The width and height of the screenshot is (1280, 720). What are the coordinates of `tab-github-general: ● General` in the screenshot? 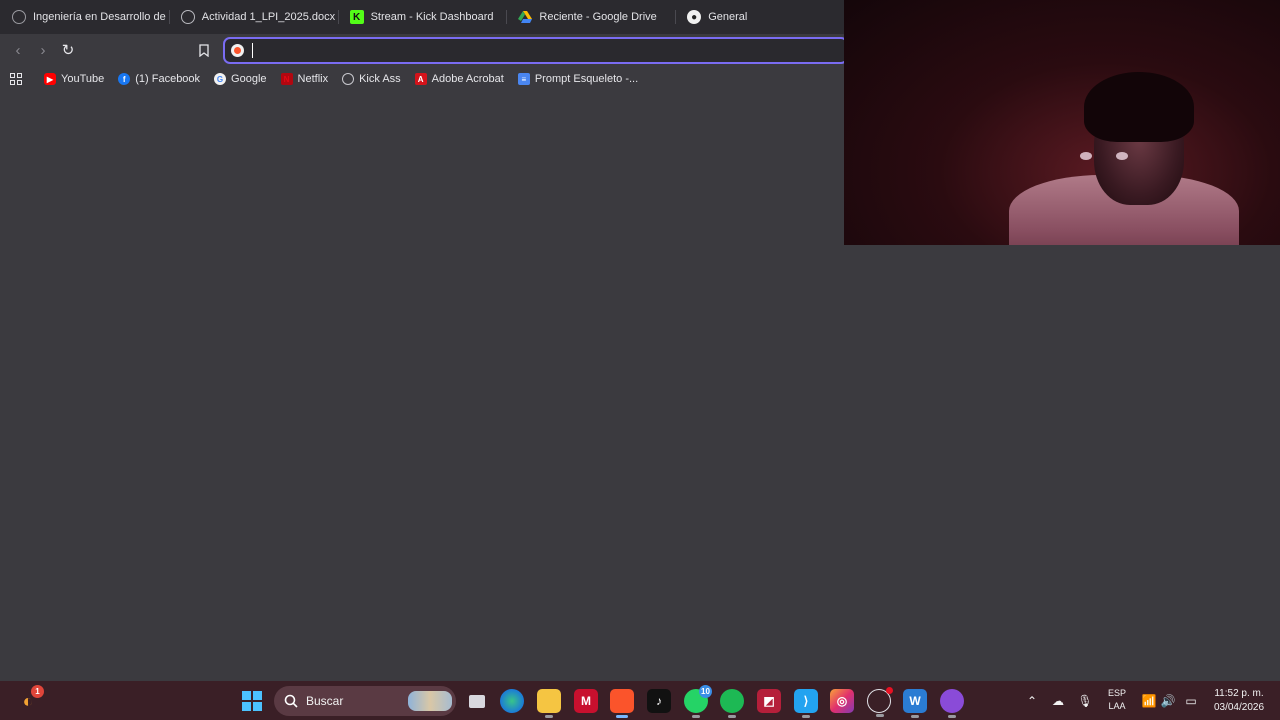 It's located at (759, 17).